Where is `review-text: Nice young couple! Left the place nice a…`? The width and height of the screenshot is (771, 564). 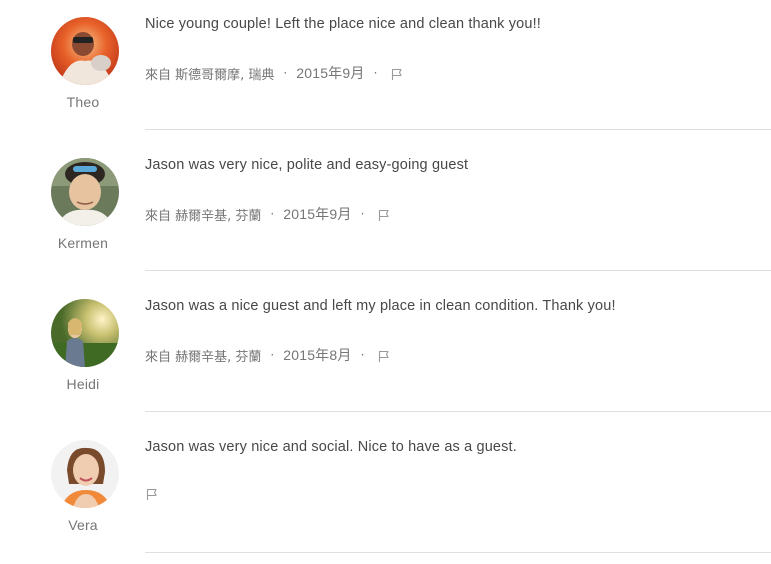
review-text: Nice young couple! Left the place nice a… is located at coordinates (343, 24).